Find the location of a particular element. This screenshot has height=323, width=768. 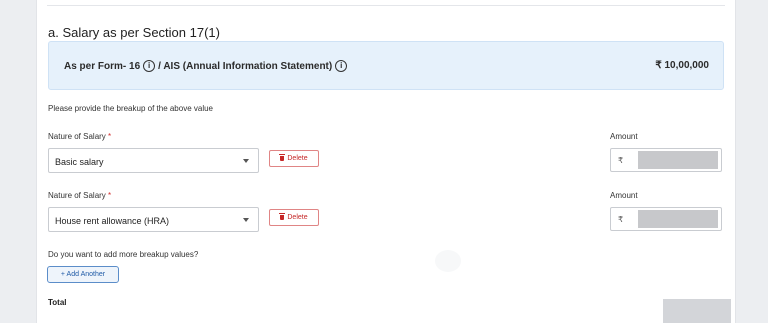

nature-of-salary-select: House rent allowance (HRA) is located at coordinates (153, 219).